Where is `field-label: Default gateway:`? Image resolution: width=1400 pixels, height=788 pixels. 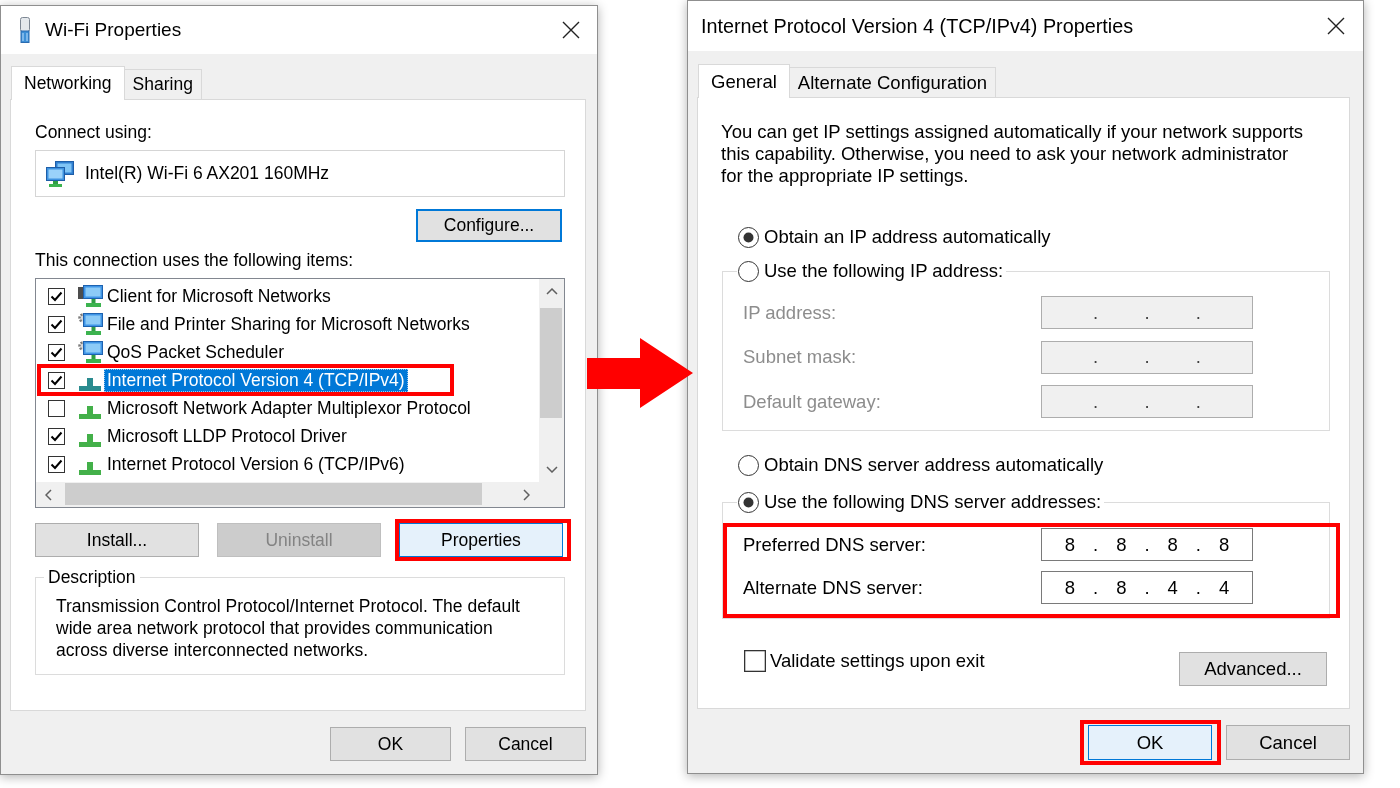 field-label: Default gateway: is located at coordinates (812, 401).